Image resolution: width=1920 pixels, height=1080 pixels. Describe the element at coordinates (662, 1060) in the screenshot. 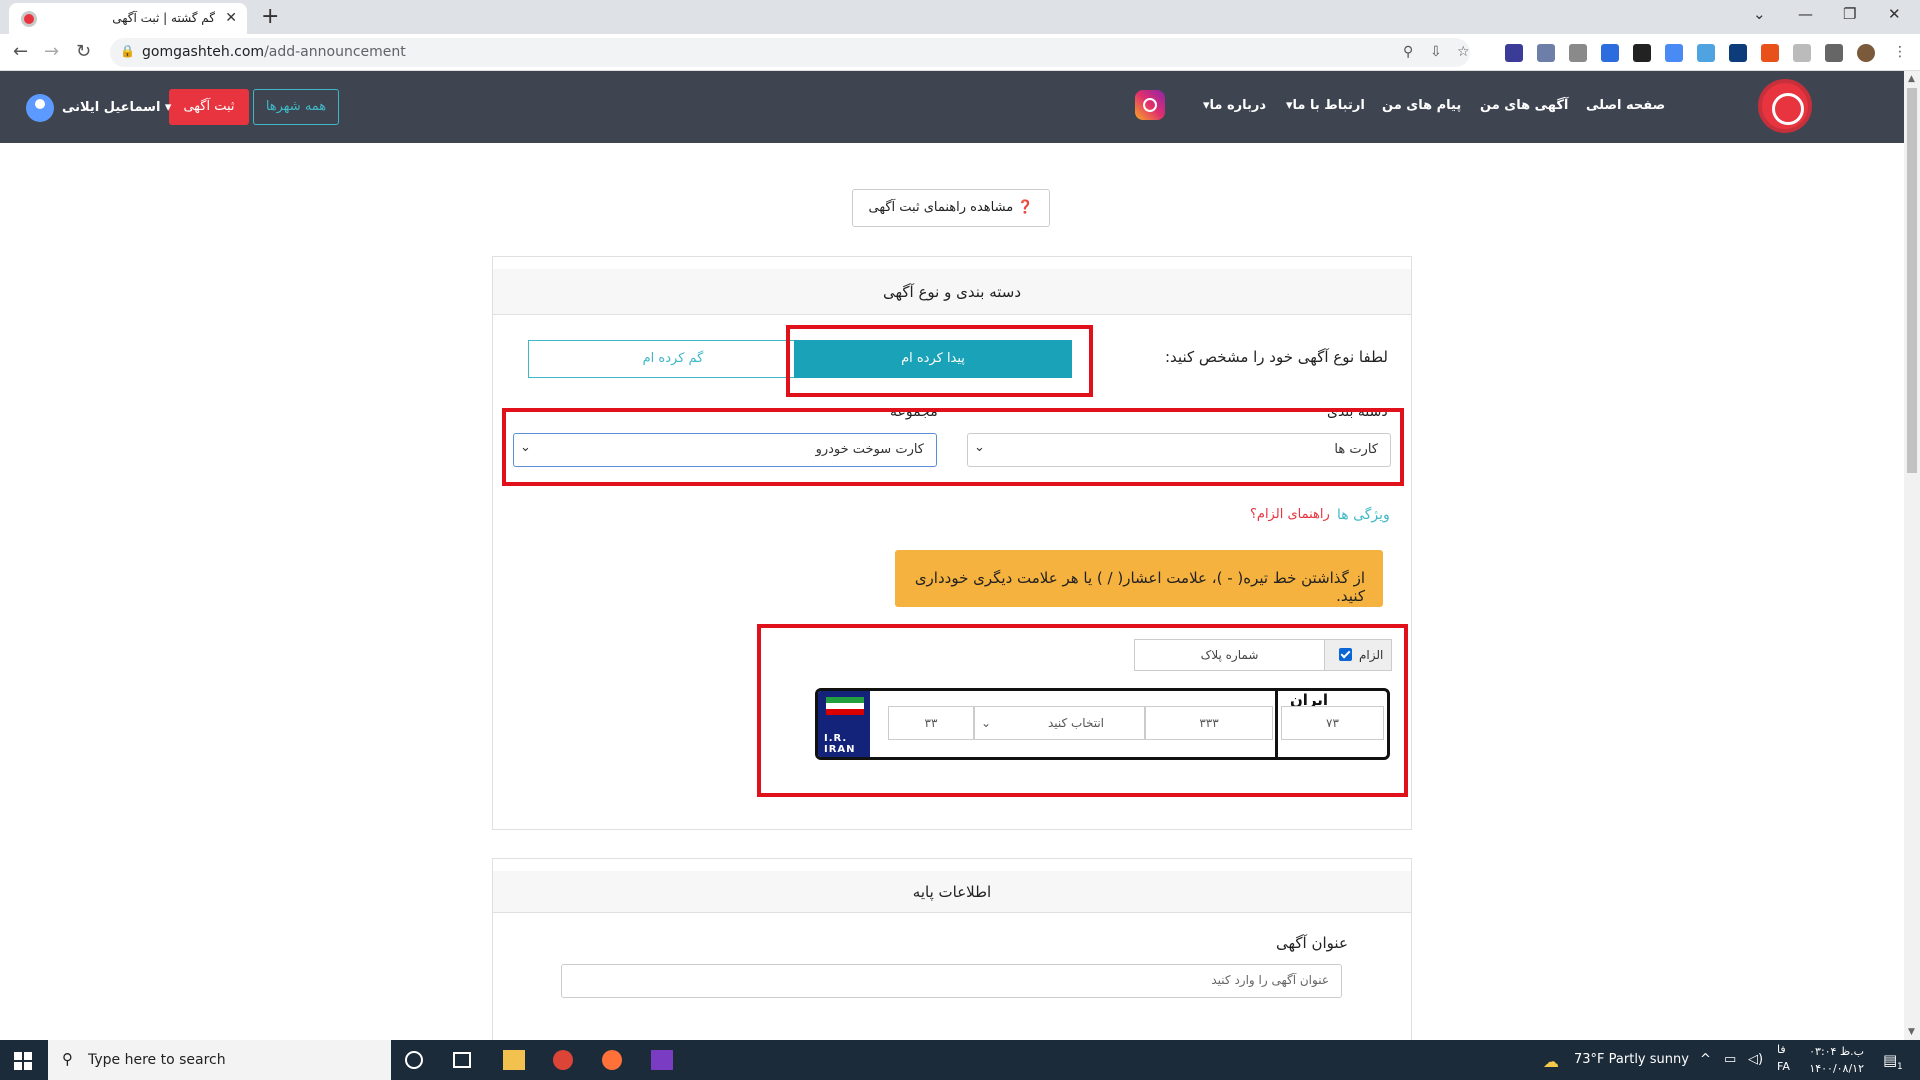

I see `phpstorm-icon` at that location.